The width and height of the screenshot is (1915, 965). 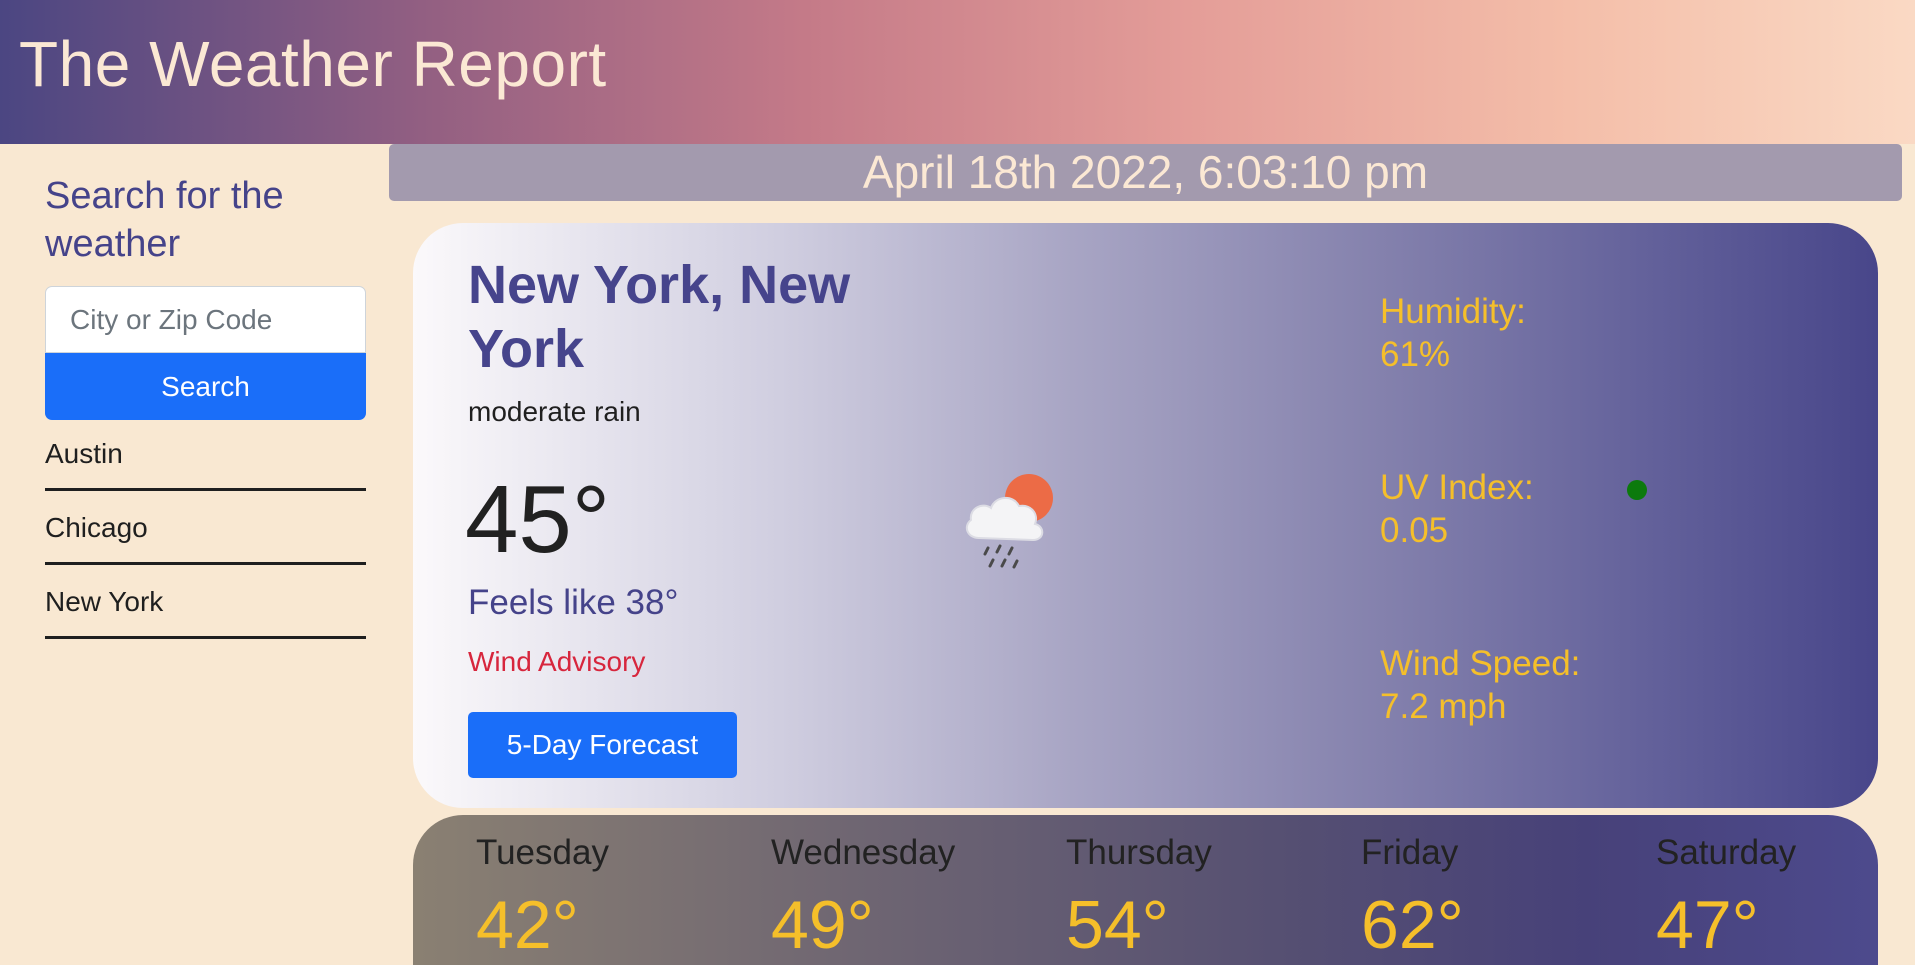 What do you see at coordinates (313, 64) in the screenshot?
I see `app-title: The Weather Report` at bounding box center [313, 64].